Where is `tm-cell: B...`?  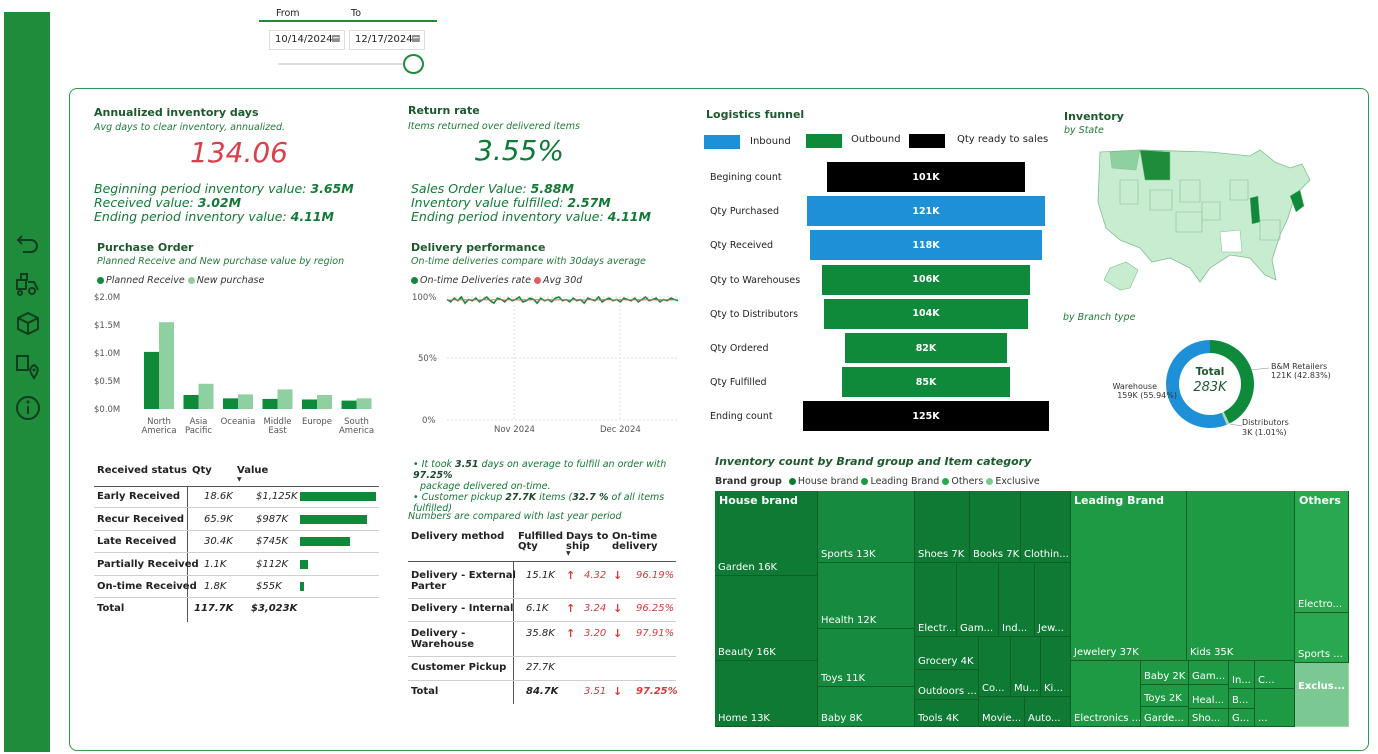 tm-cell: B... is located at coordinates (1242, 699).